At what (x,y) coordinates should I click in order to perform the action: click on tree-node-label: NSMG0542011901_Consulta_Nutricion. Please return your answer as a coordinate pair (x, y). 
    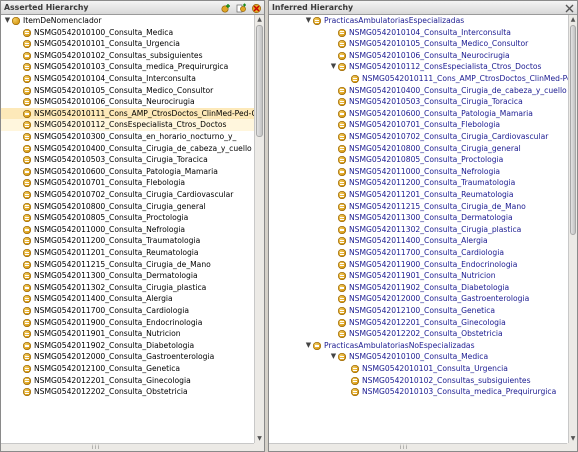
    Looking at the image, I should click on (422, 276).